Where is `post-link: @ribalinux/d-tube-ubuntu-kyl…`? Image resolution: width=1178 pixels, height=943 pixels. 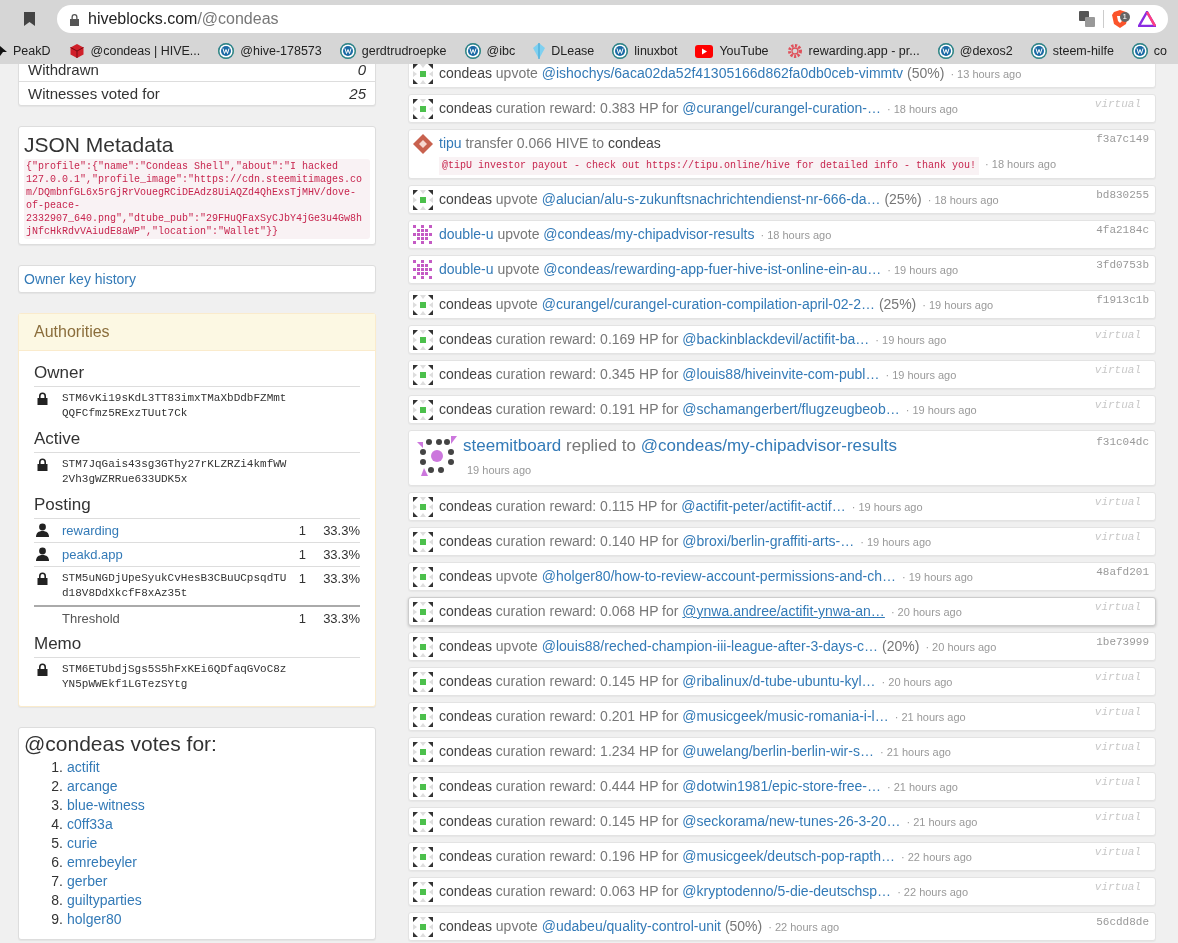 post-link: @ribalinux/d-tube-ubuntu-kyl… is located at coordinates (779, 681).